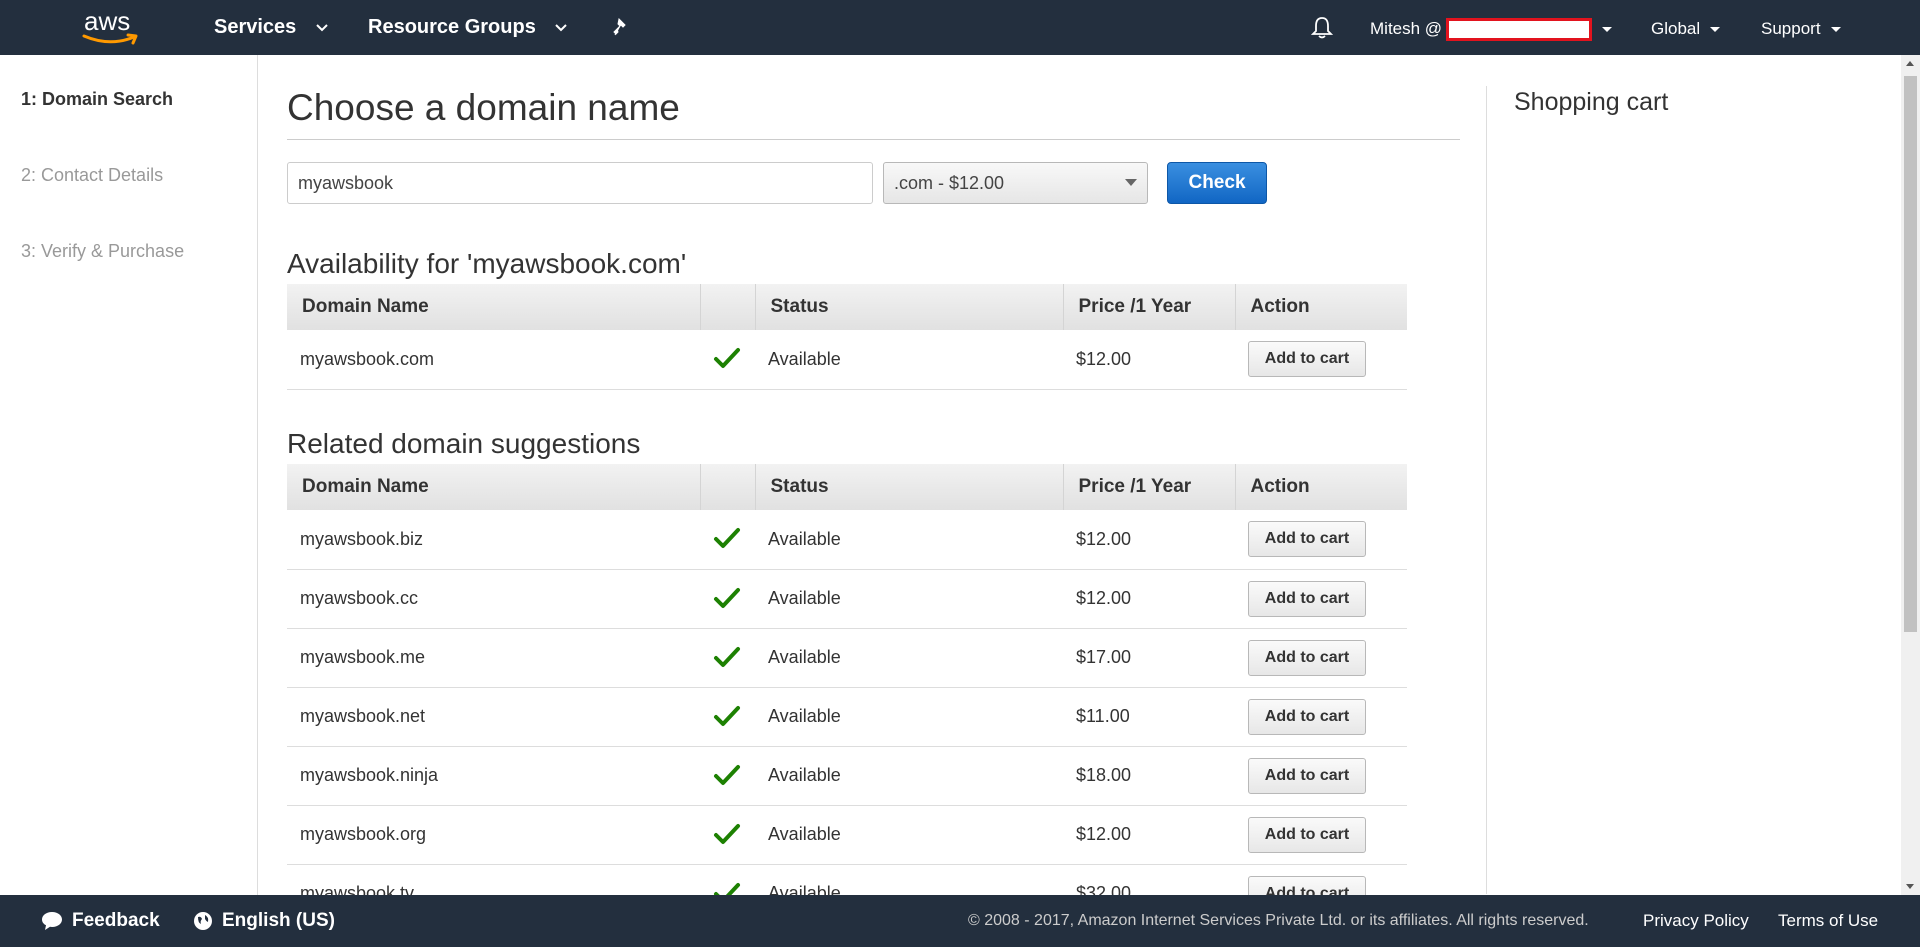  I want to click on divider, so click(873, 139).